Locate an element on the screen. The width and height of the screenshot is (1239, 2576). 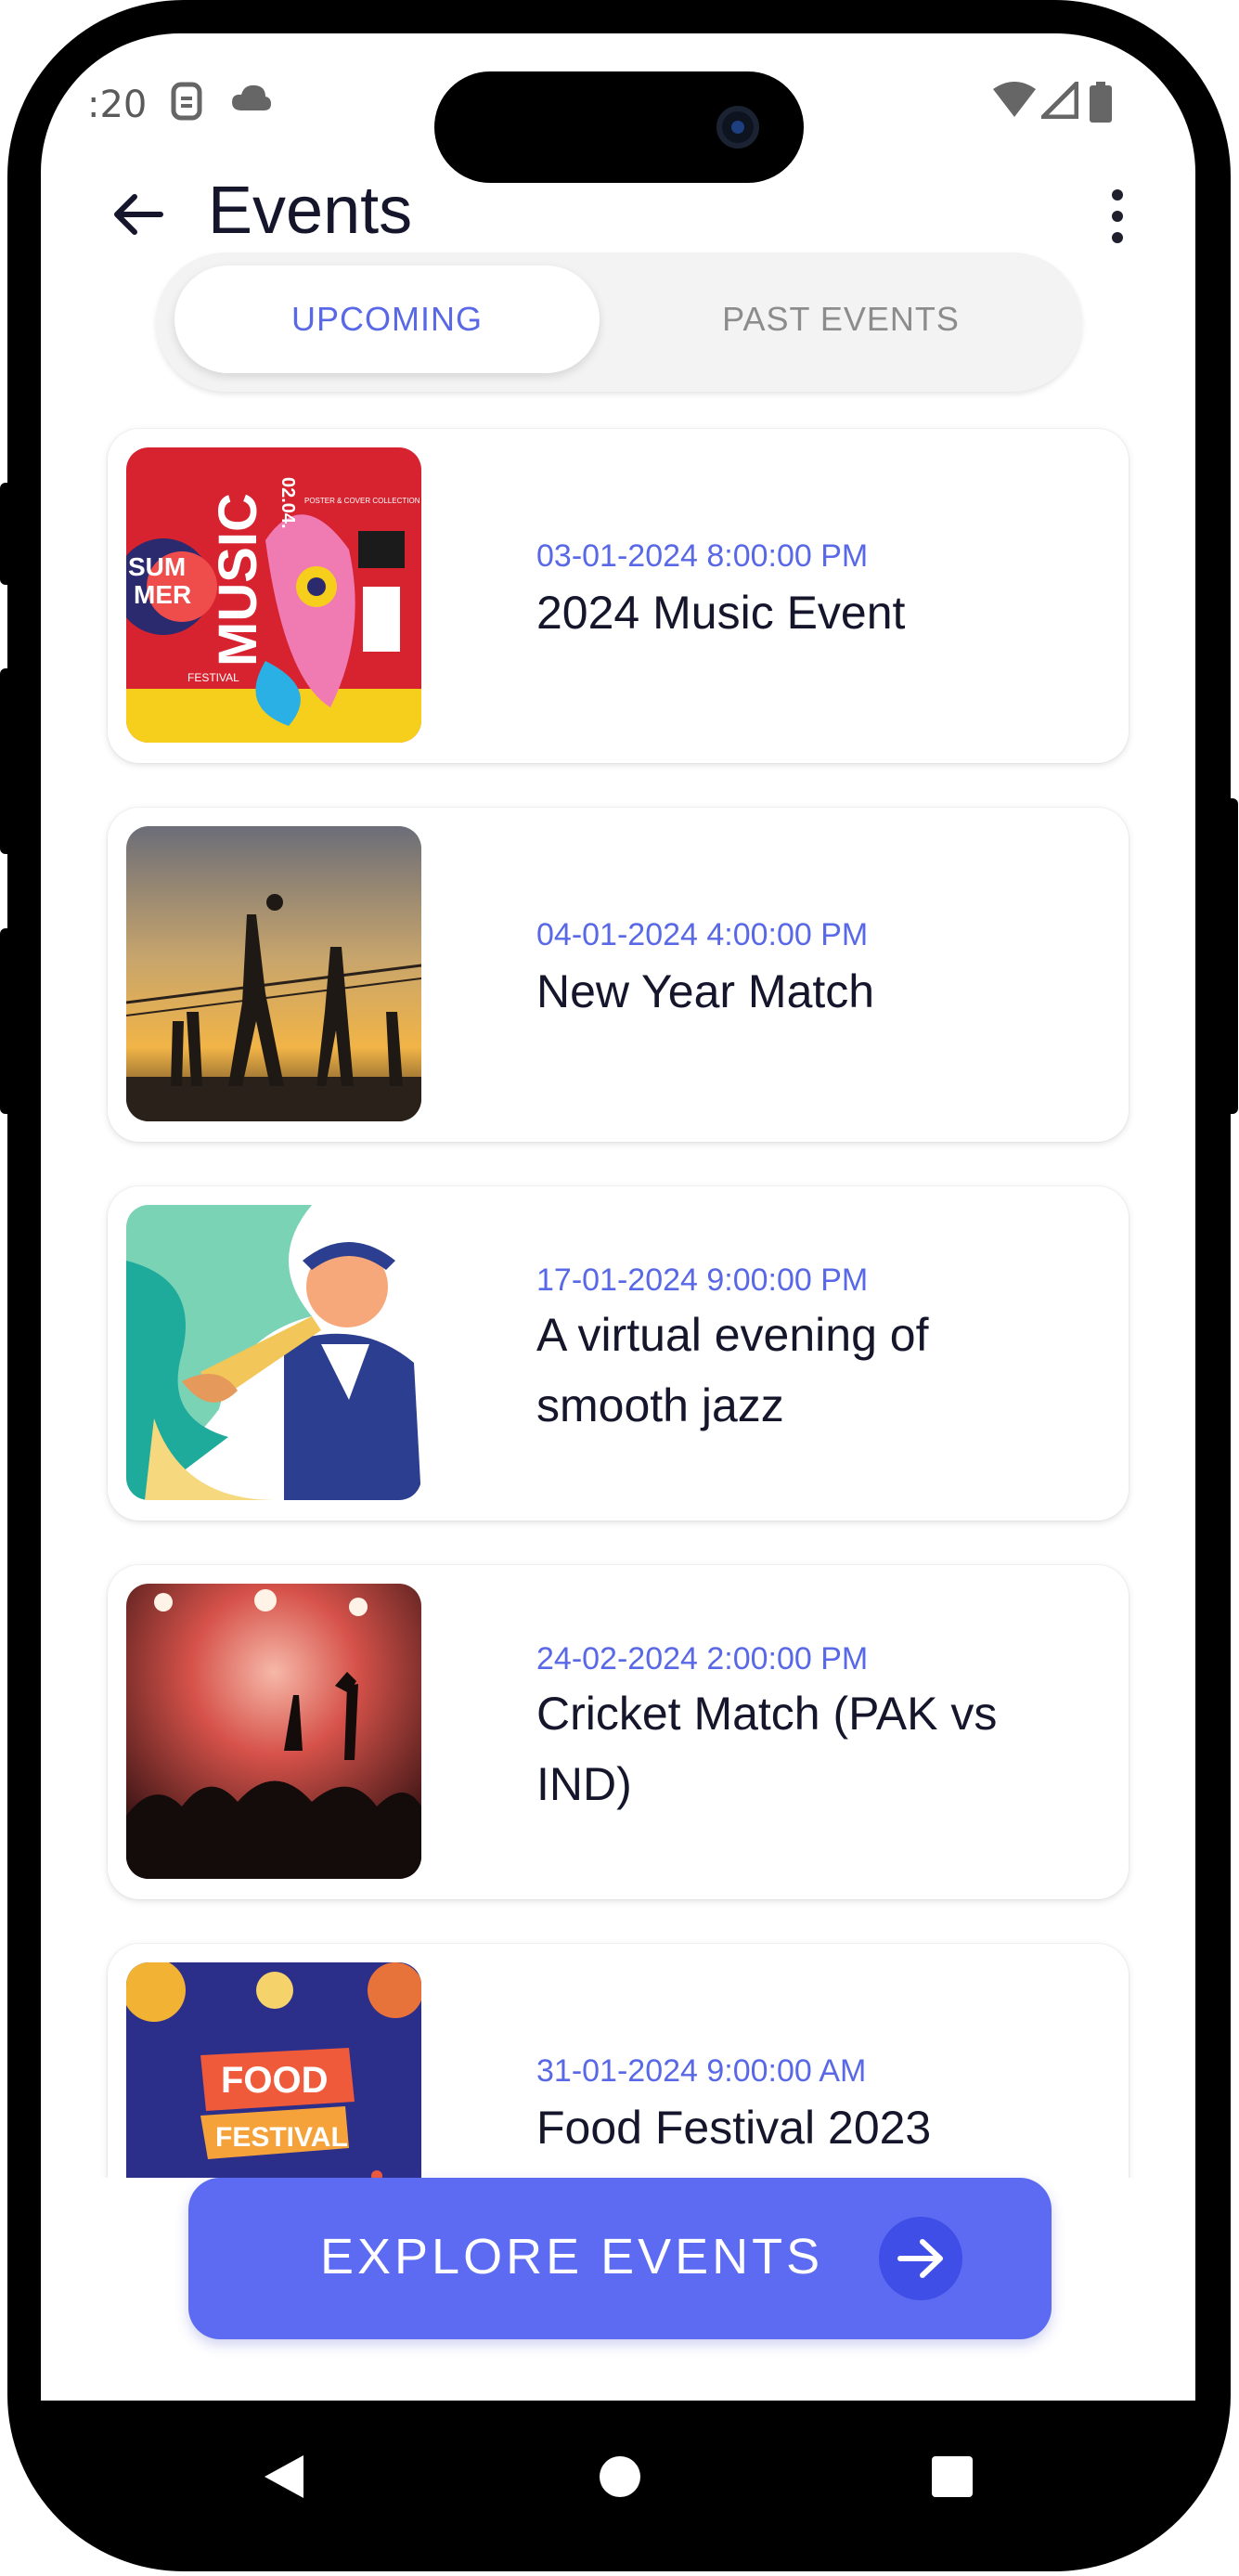
event-thumbnail-jazz is located at coordinates (273, 1352).